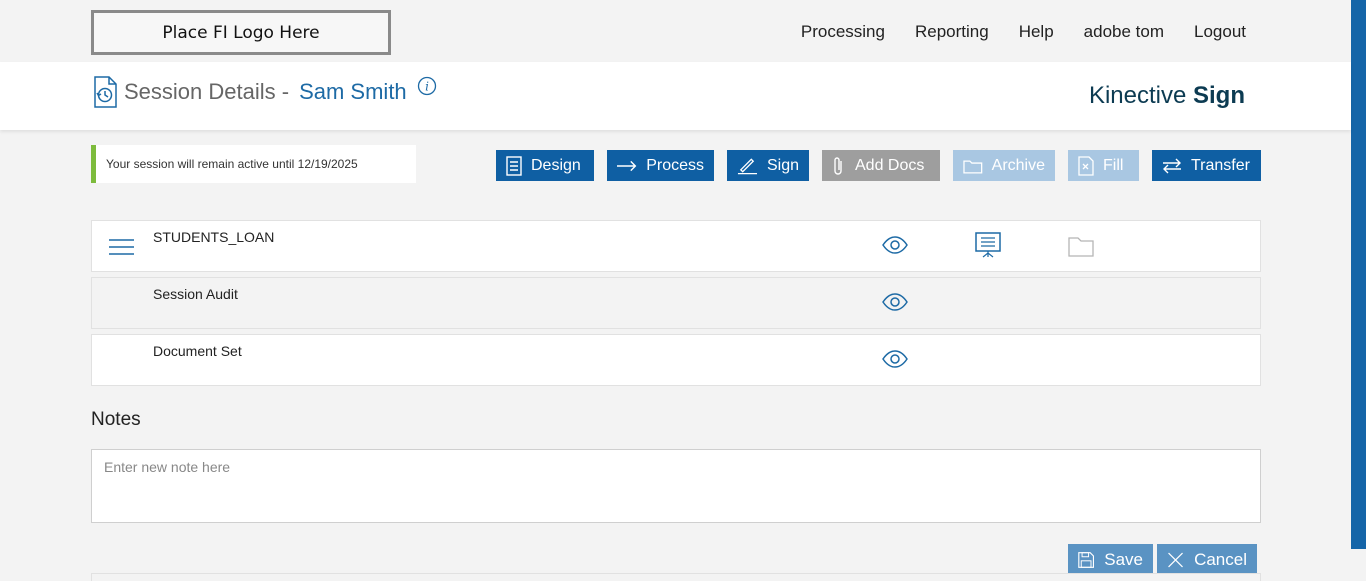  I want to click on svg-text: i, so click(427, 87).